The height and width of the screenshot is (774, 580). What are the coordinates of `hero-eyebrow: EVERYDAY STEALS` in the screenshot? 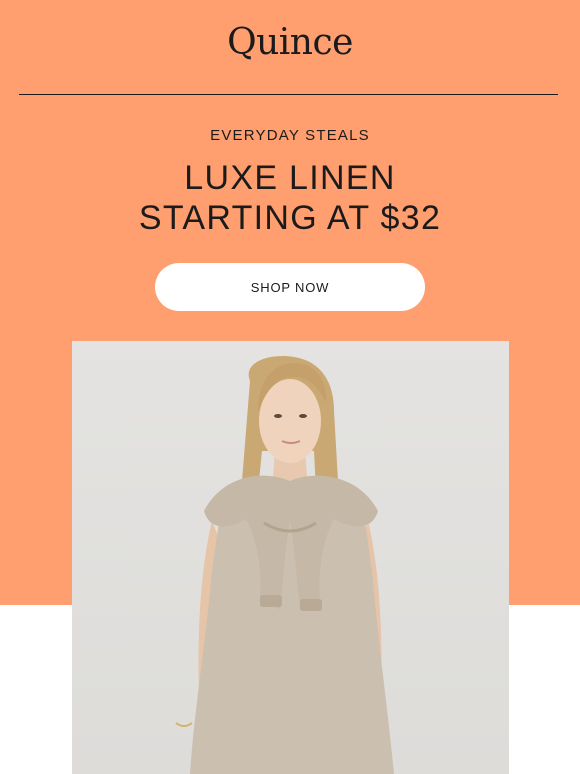 It's located at (290, 135).